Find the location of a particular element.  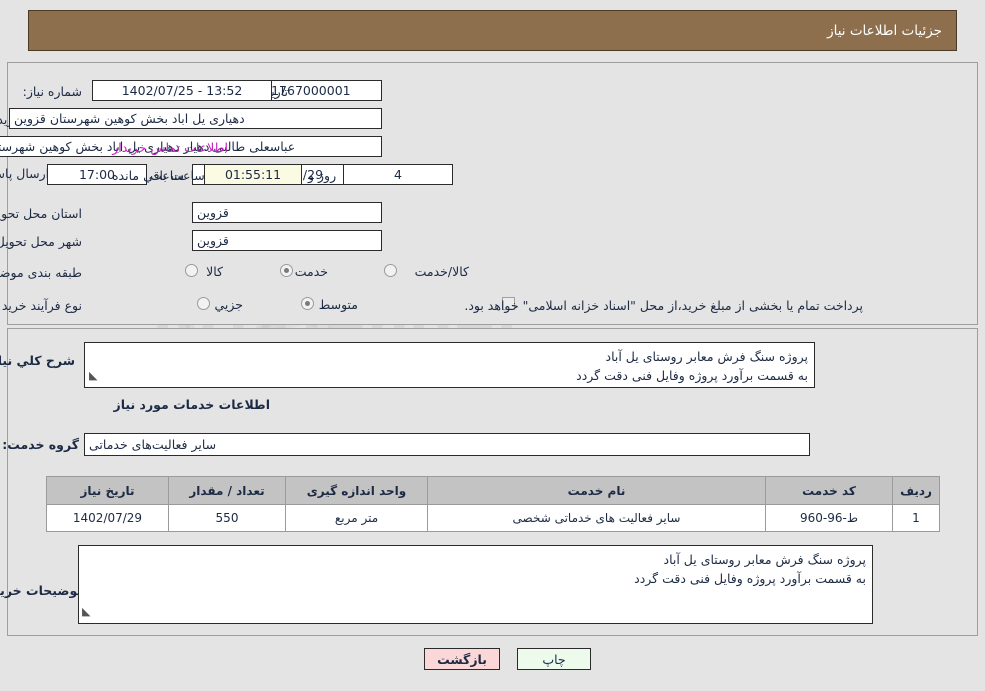

announce-date-field: 13:52 - 1402/07/25 is located at coordinates (182, 90).